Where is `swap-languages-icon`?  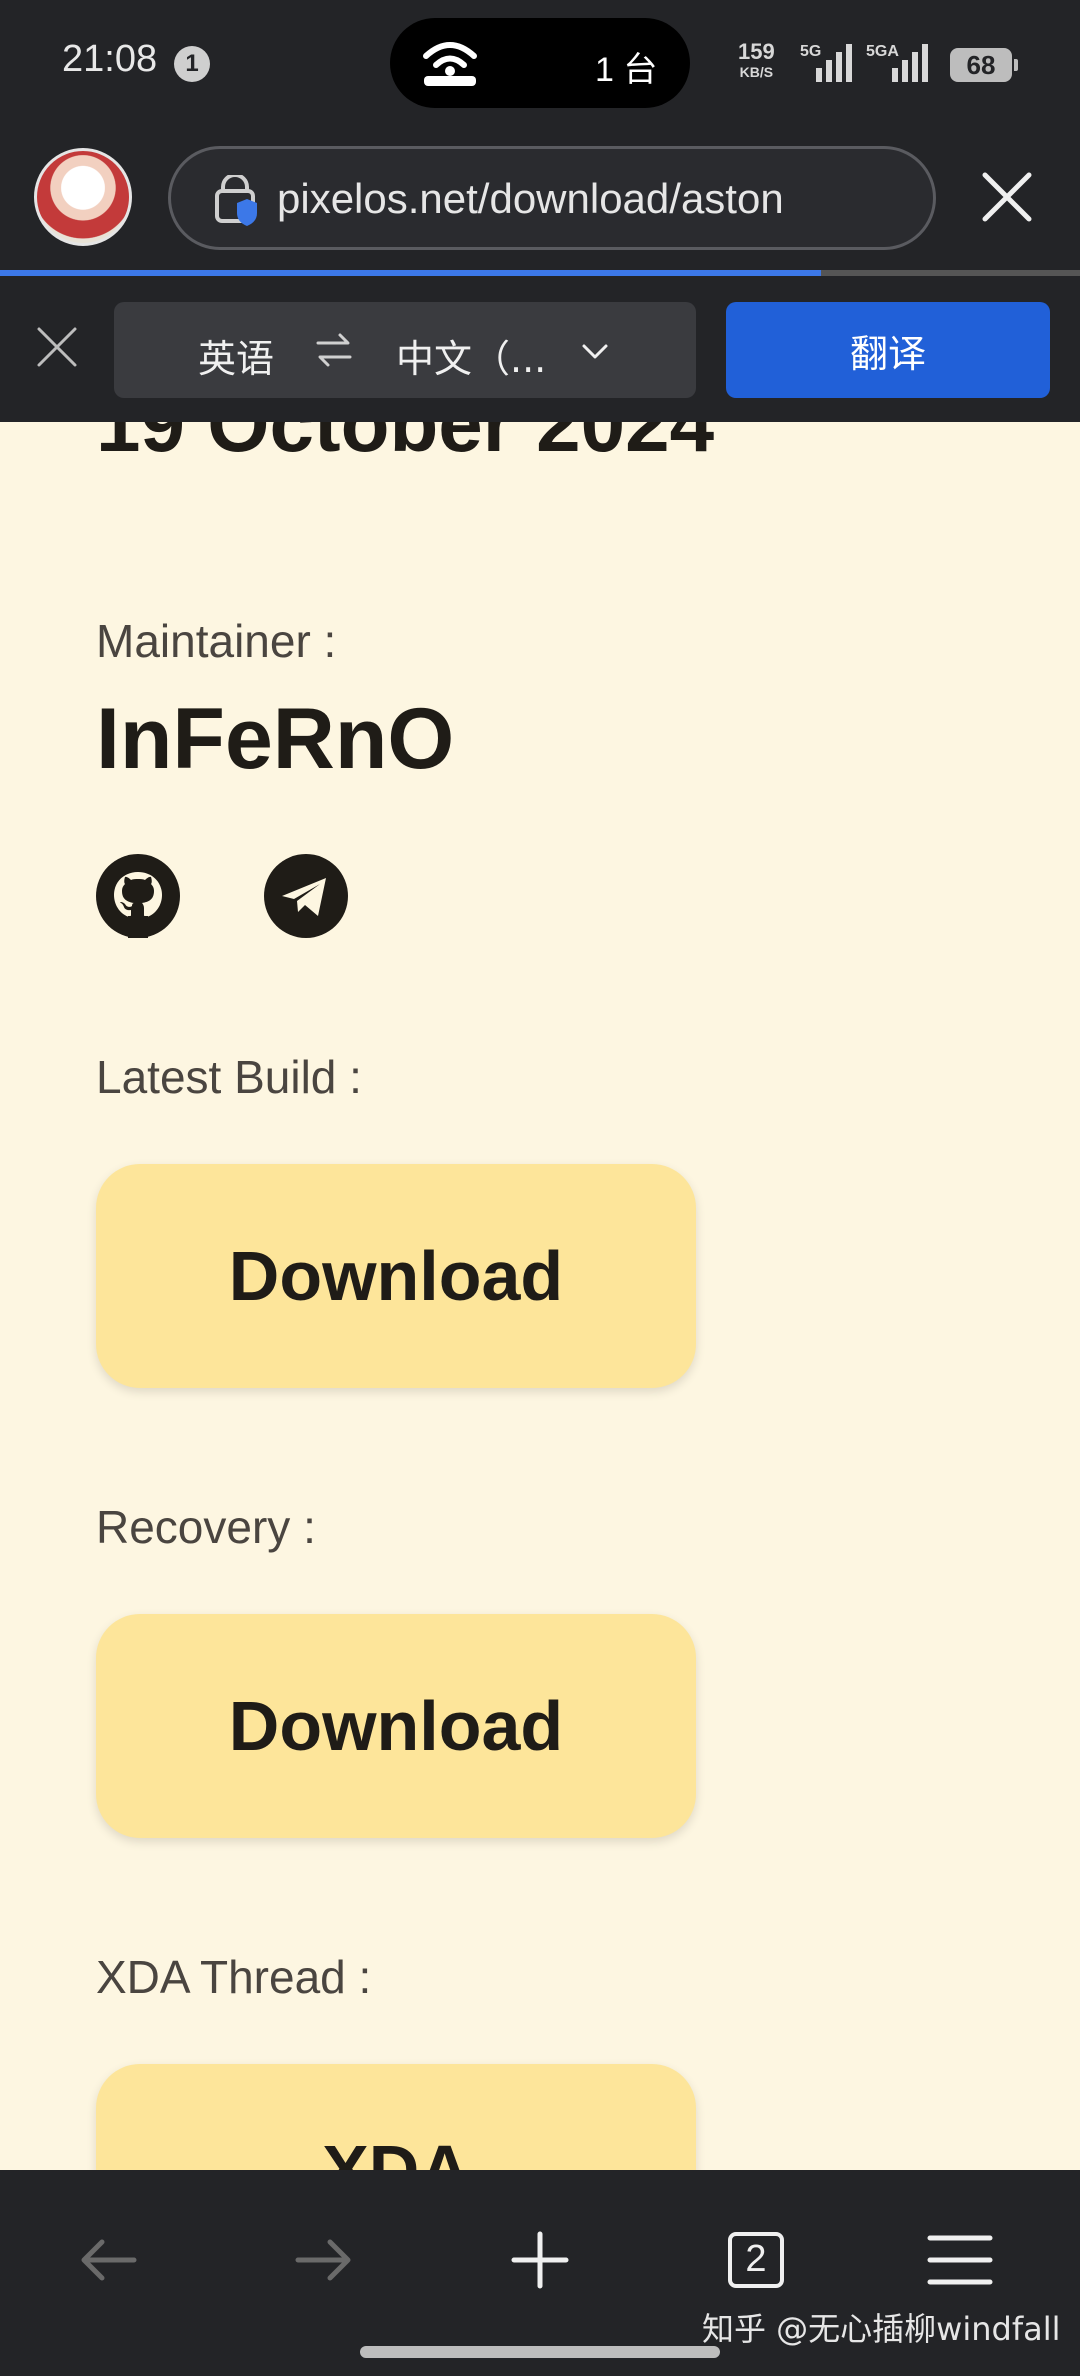
swap-languages-icon is located at coordinates (334, 350).